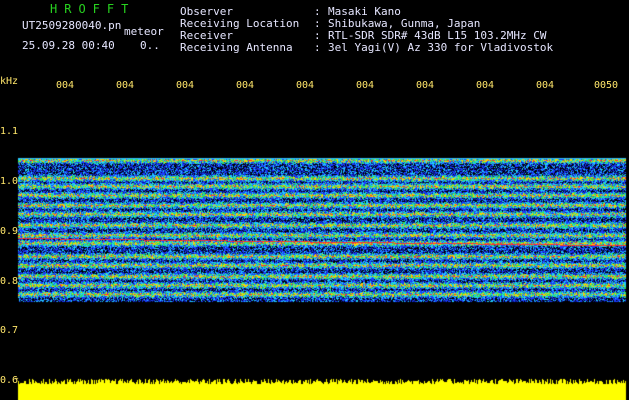  What do you see at coordinates (236, 47) in the screenshot?
I see `antenna-label: Receiving Antenna` at bounding box center [236, 47].